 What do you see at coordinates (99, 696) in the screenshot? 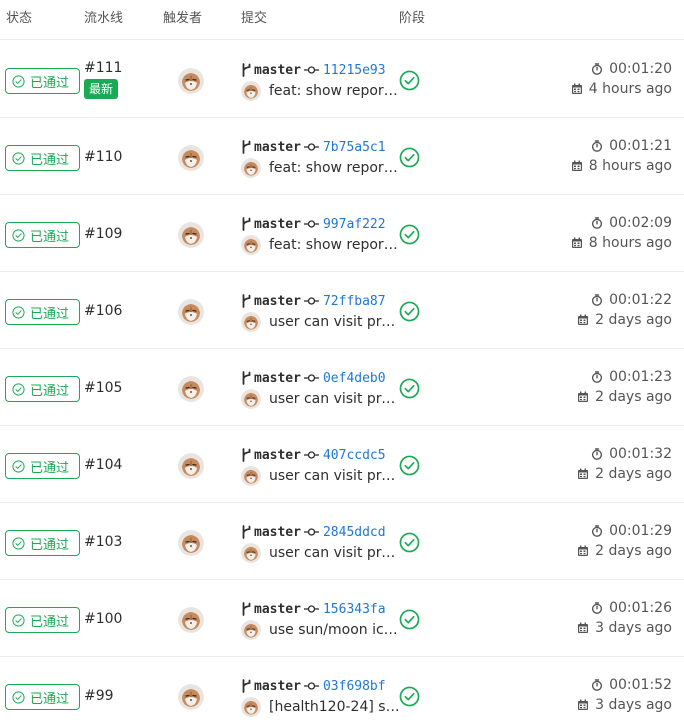
I see `pipeline-id-link: #99` at bounding box center [99, 696].